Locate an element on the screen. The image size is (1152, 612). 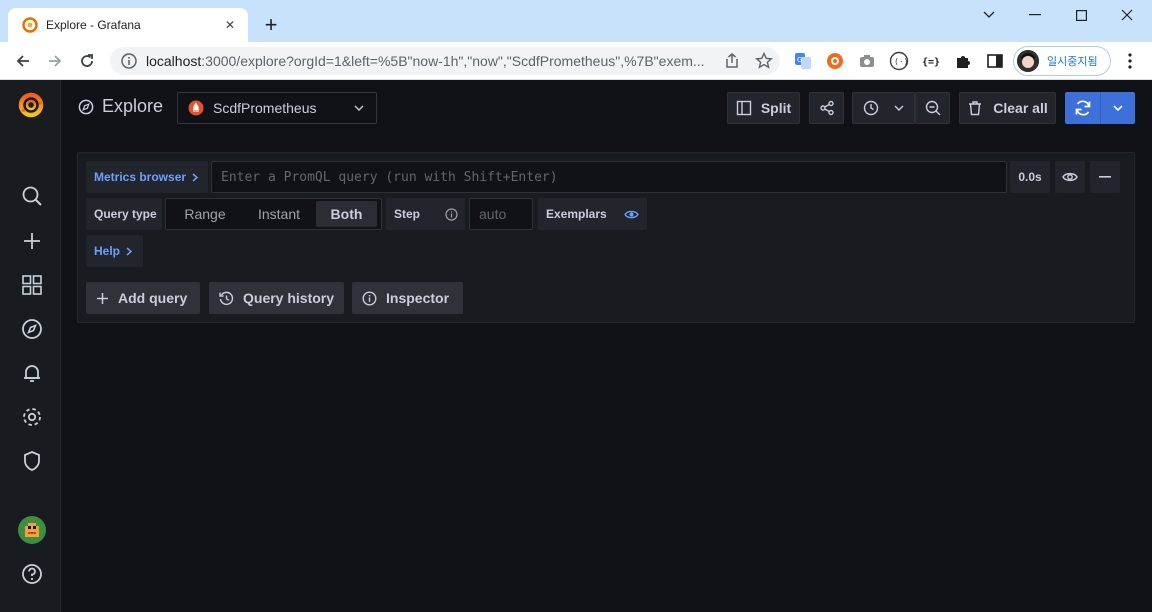
profile-avatar is located at coordinates (1028, 61).